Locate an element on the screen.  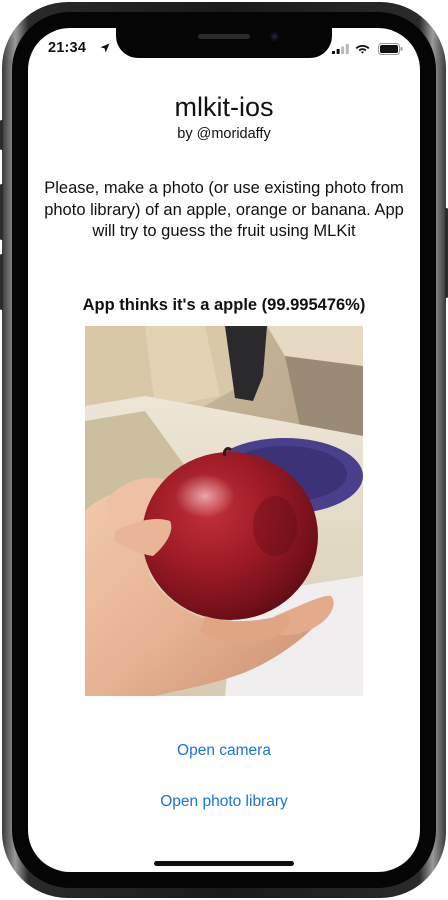
earpiece-speaker is located at coordinates (224, 36).